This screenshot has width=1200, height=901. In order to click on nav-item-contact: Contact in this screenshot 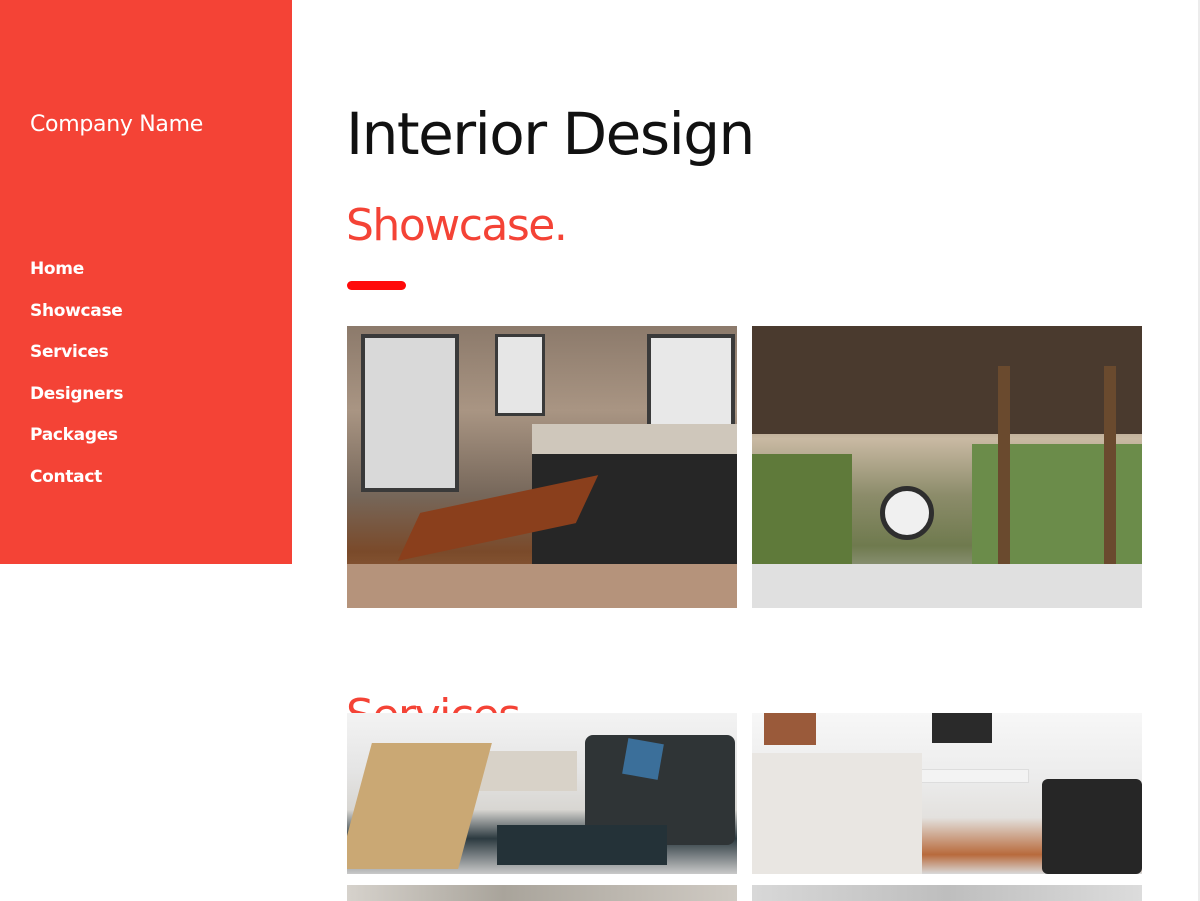, I will do `click(76, 484)`.